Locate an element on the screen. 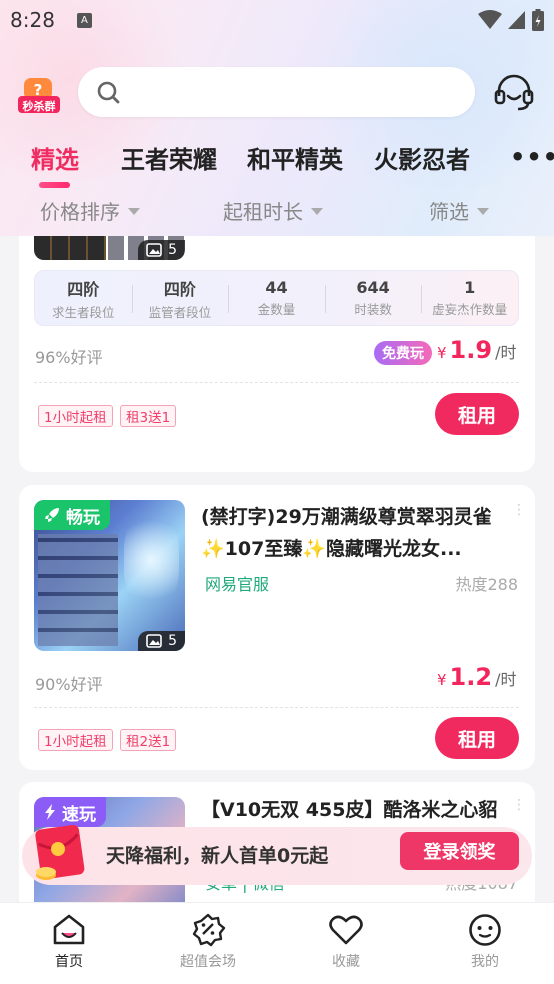 The image size is (554, 984). nav-deals: 超值会场 is located at coordinates (208, 942).